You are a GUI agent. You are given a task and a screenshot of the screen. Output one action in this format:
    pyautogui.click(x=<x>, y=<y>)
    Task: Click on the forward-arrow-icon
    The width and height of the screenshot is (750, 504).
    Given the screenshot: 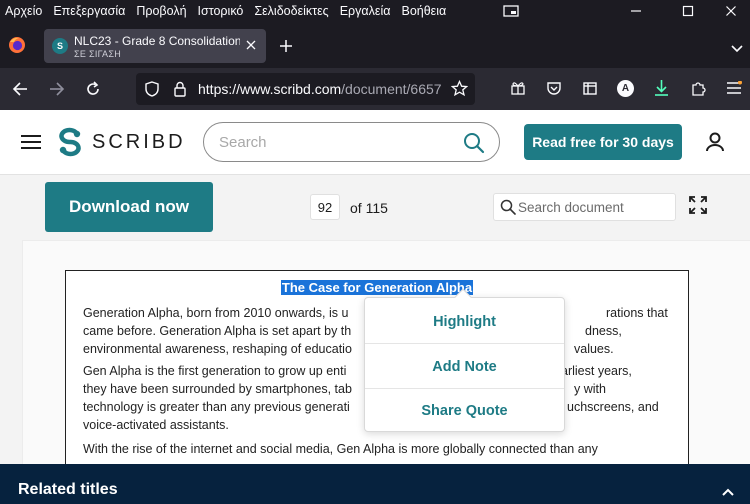 What is the action you would take?
    pyautogui.click(x=57, y=91)
    